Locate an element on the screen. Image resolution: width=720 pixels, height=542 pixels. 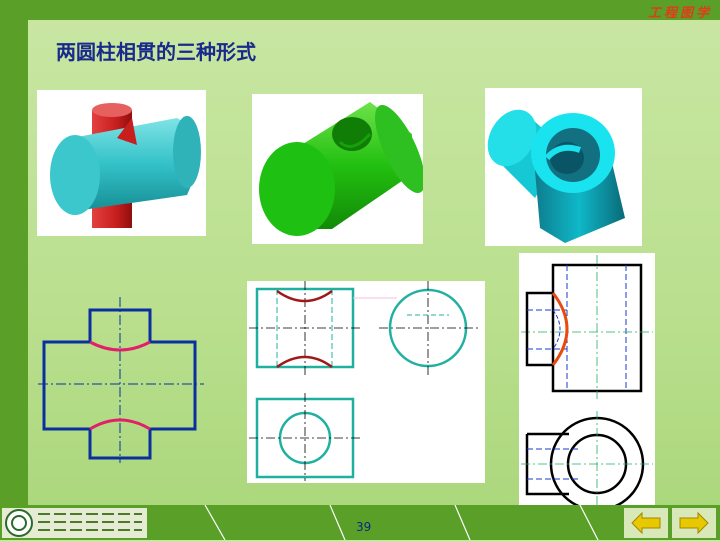
left-band is located at coordinates (14, 252).